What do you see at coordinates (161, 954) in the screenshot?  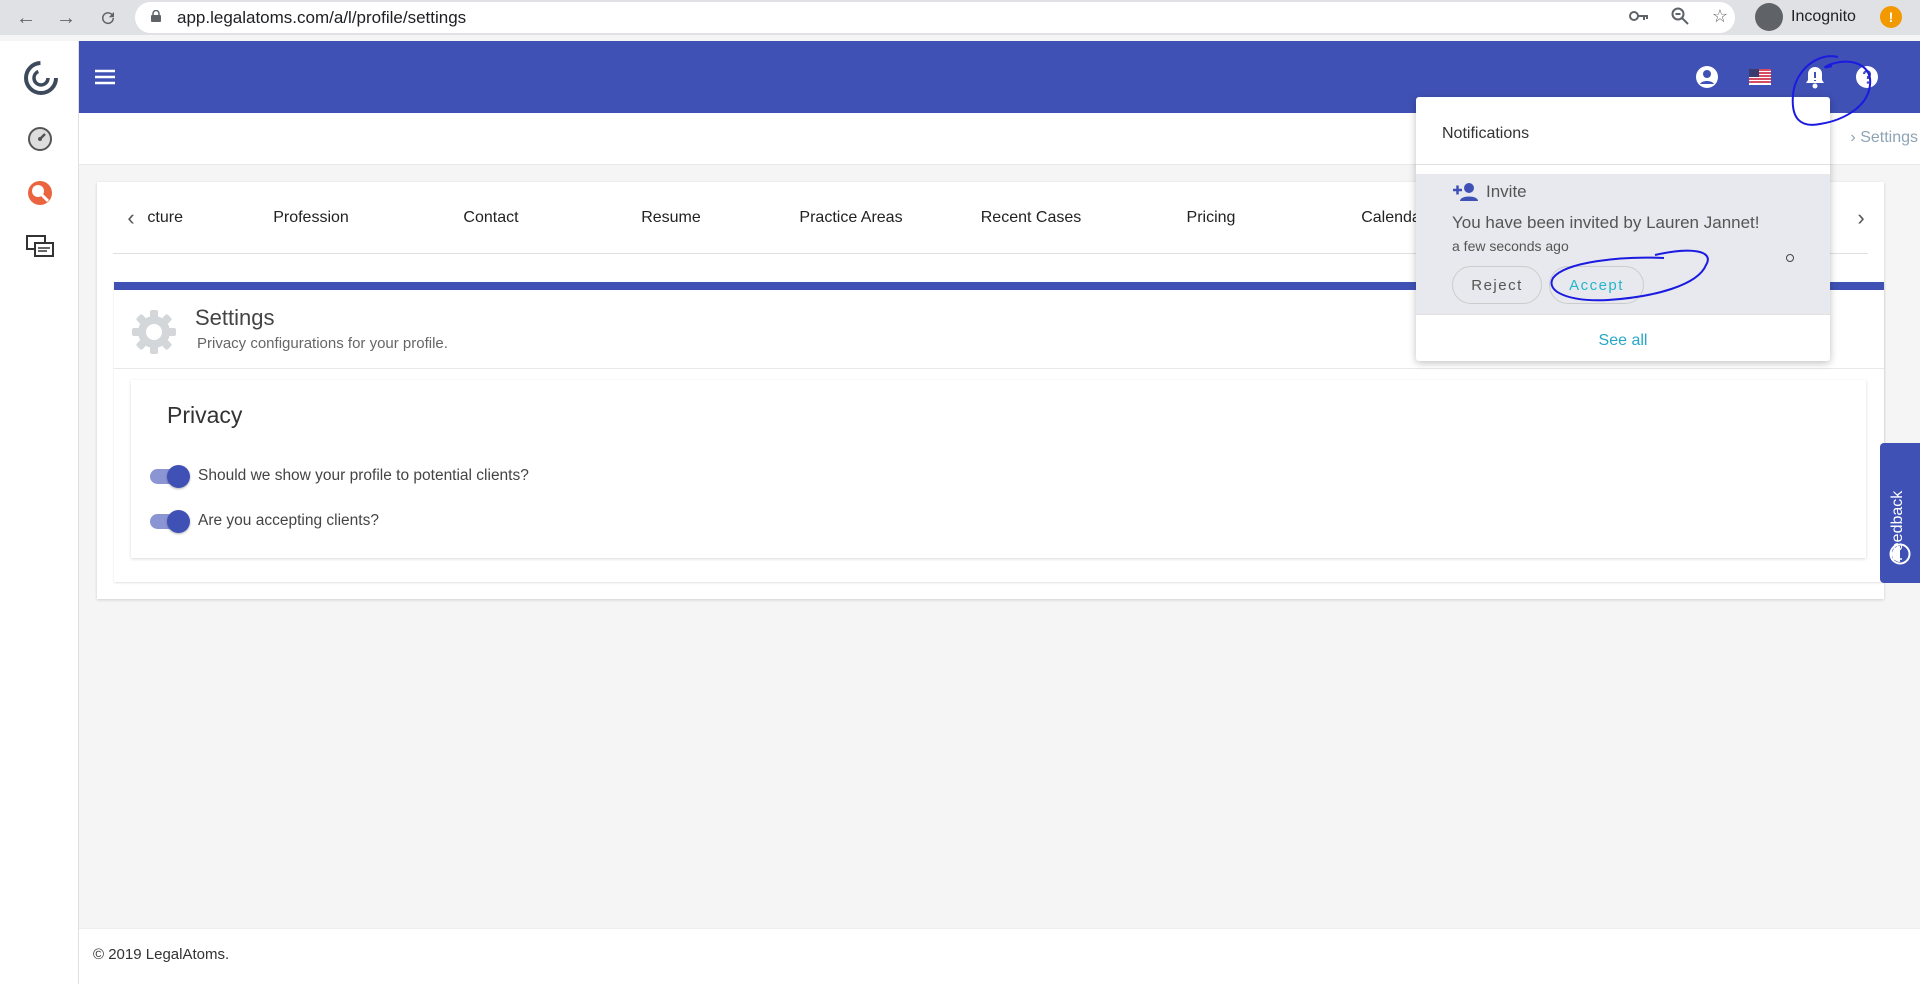 I see `copyright-text: © 2019 LegalAtoms.` at bounding box center [161, 954].